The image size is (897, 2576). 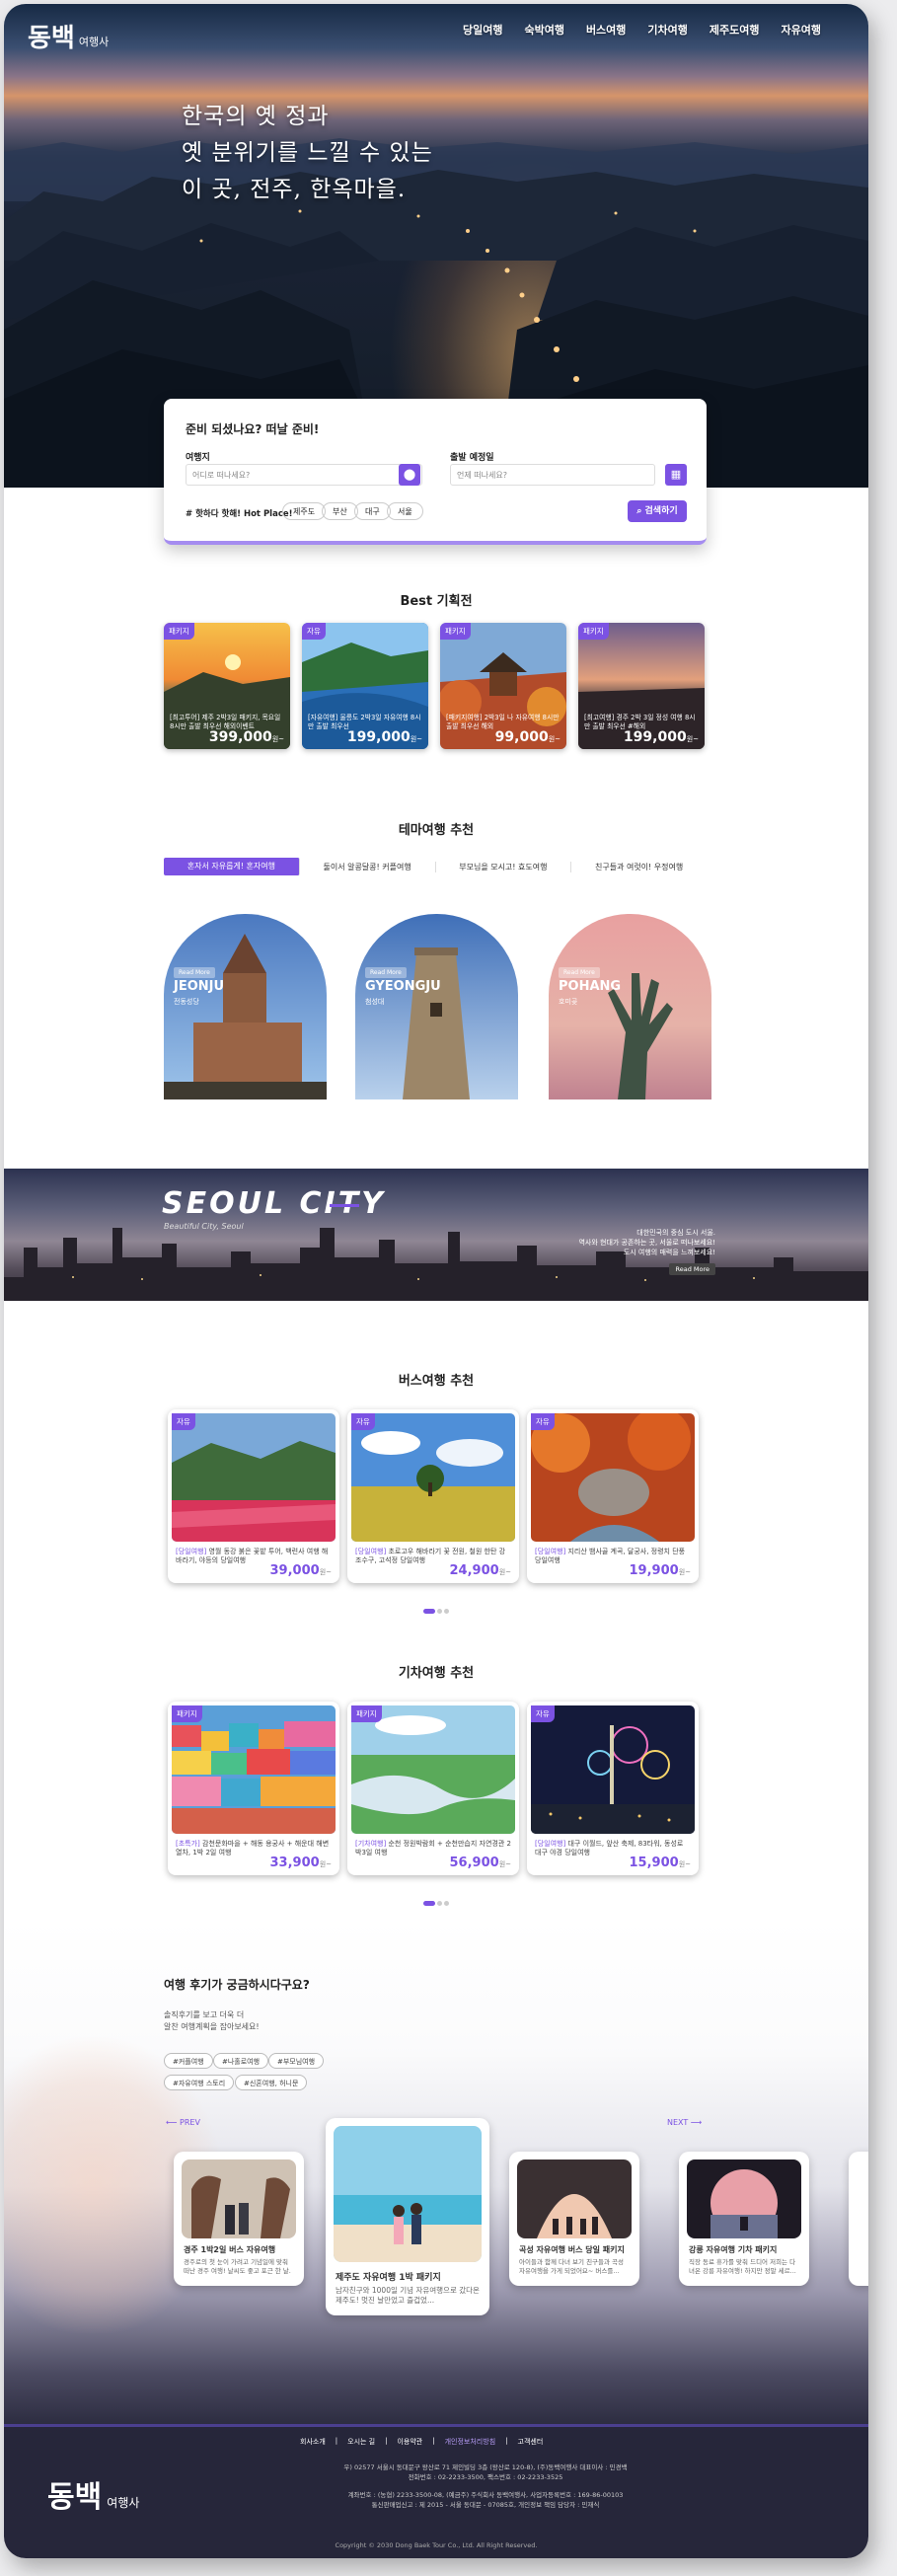 I want to click on best-price: 399,000원~, so click(x=246, y=737).